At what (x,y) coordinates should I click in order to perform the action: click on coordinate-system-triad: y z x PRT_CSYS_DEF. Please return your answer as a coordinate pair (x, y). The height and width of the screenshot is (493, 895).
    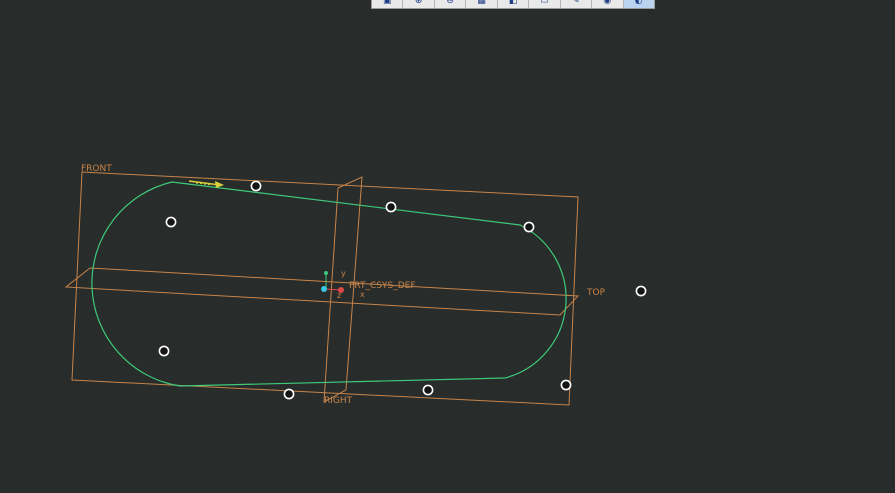
    Looking at the image, I should click on (368, 284).